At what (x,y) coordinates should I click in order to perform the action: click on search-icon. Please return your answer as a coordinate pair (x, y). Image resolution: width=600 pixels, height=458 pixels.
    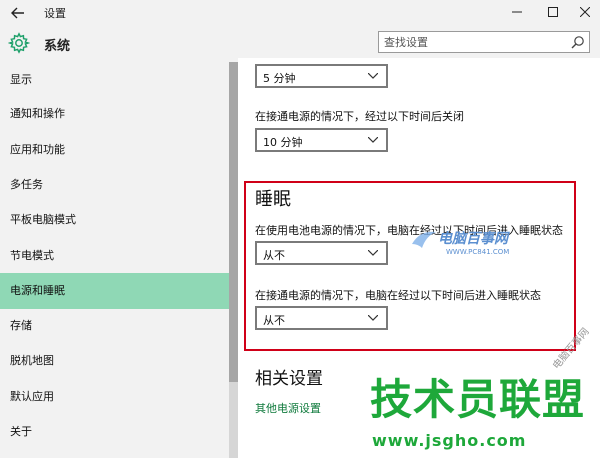
    Looking at the image, I should click on (578, 42).